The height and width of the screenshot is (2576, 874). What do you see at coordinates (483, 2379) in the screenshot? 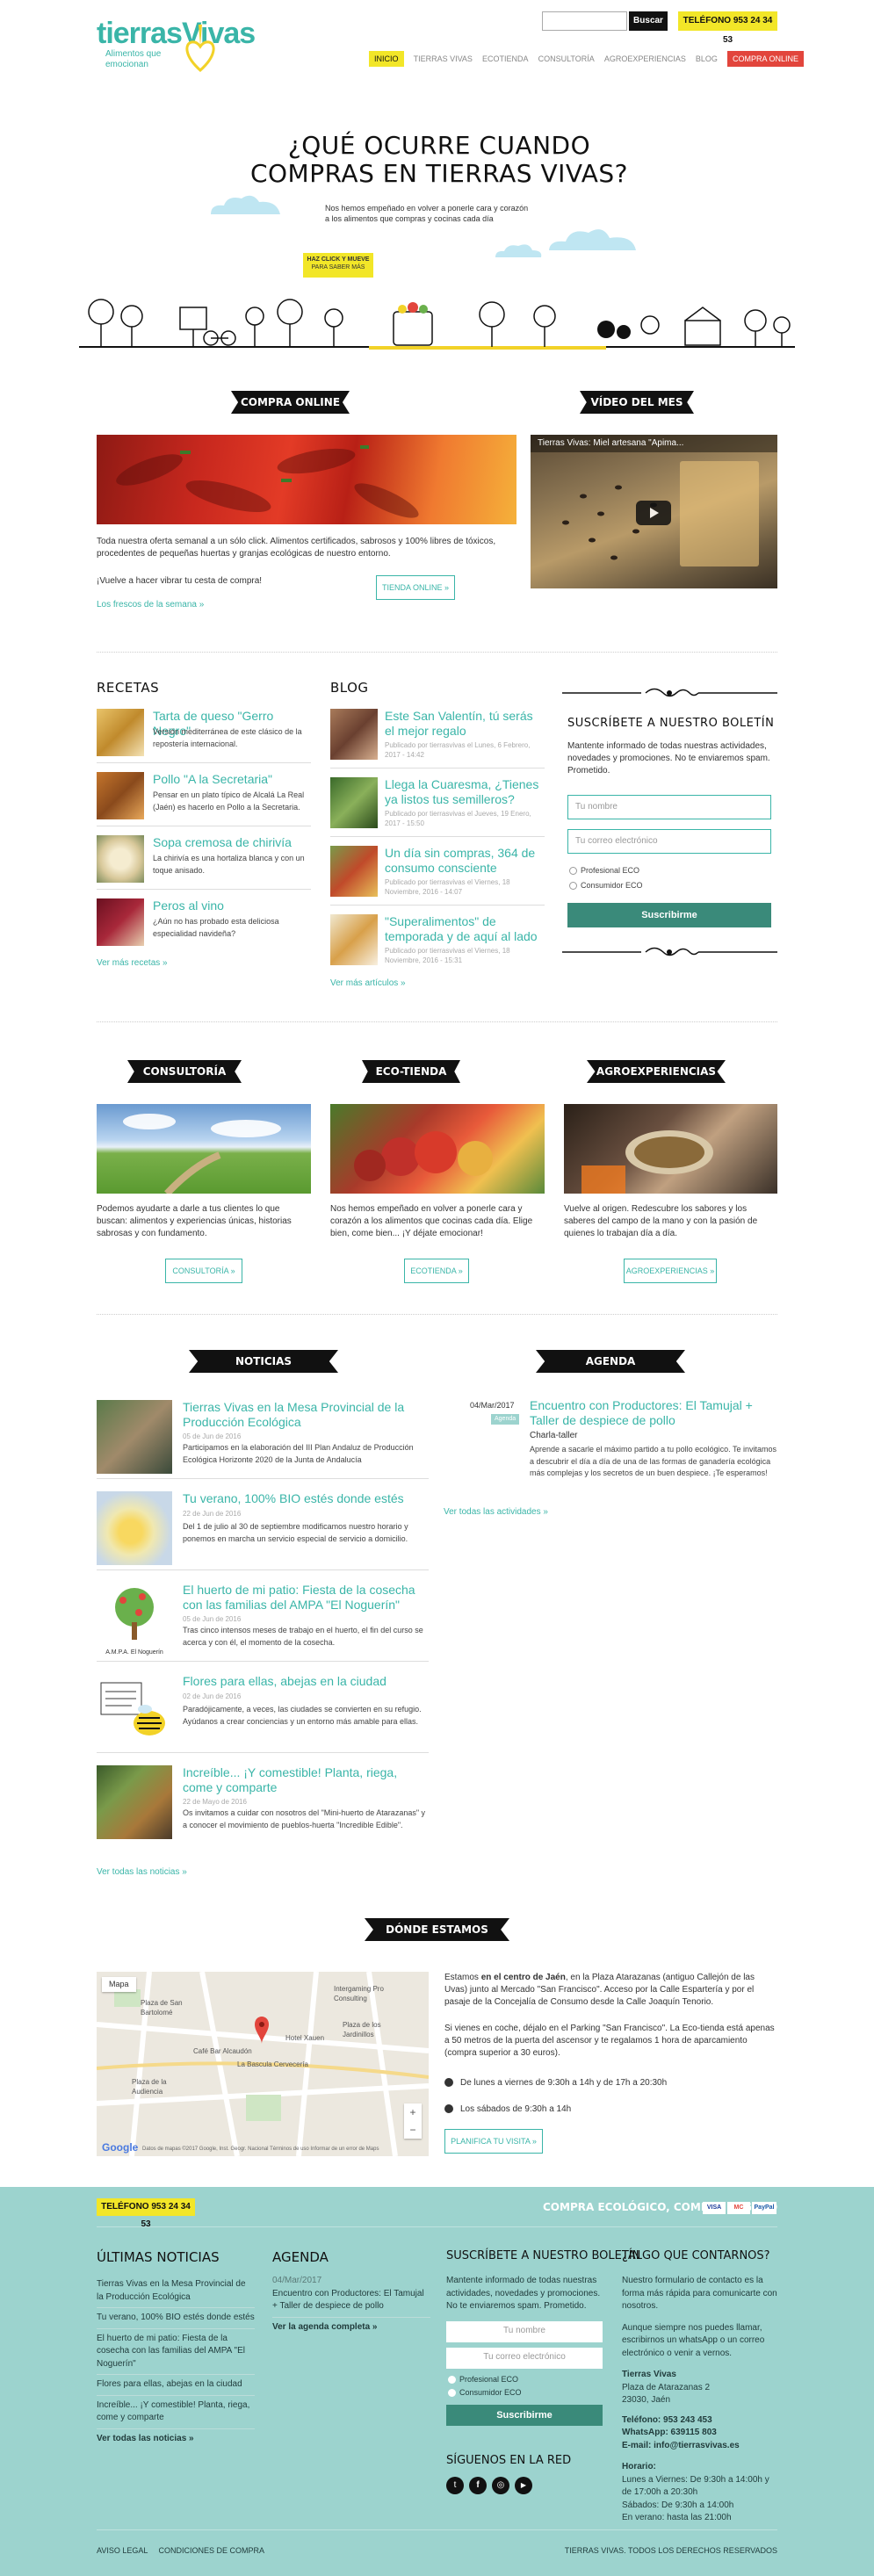
I see `footer-radio-profesional: Profesional ECO` at bounding box center [483, 2379].